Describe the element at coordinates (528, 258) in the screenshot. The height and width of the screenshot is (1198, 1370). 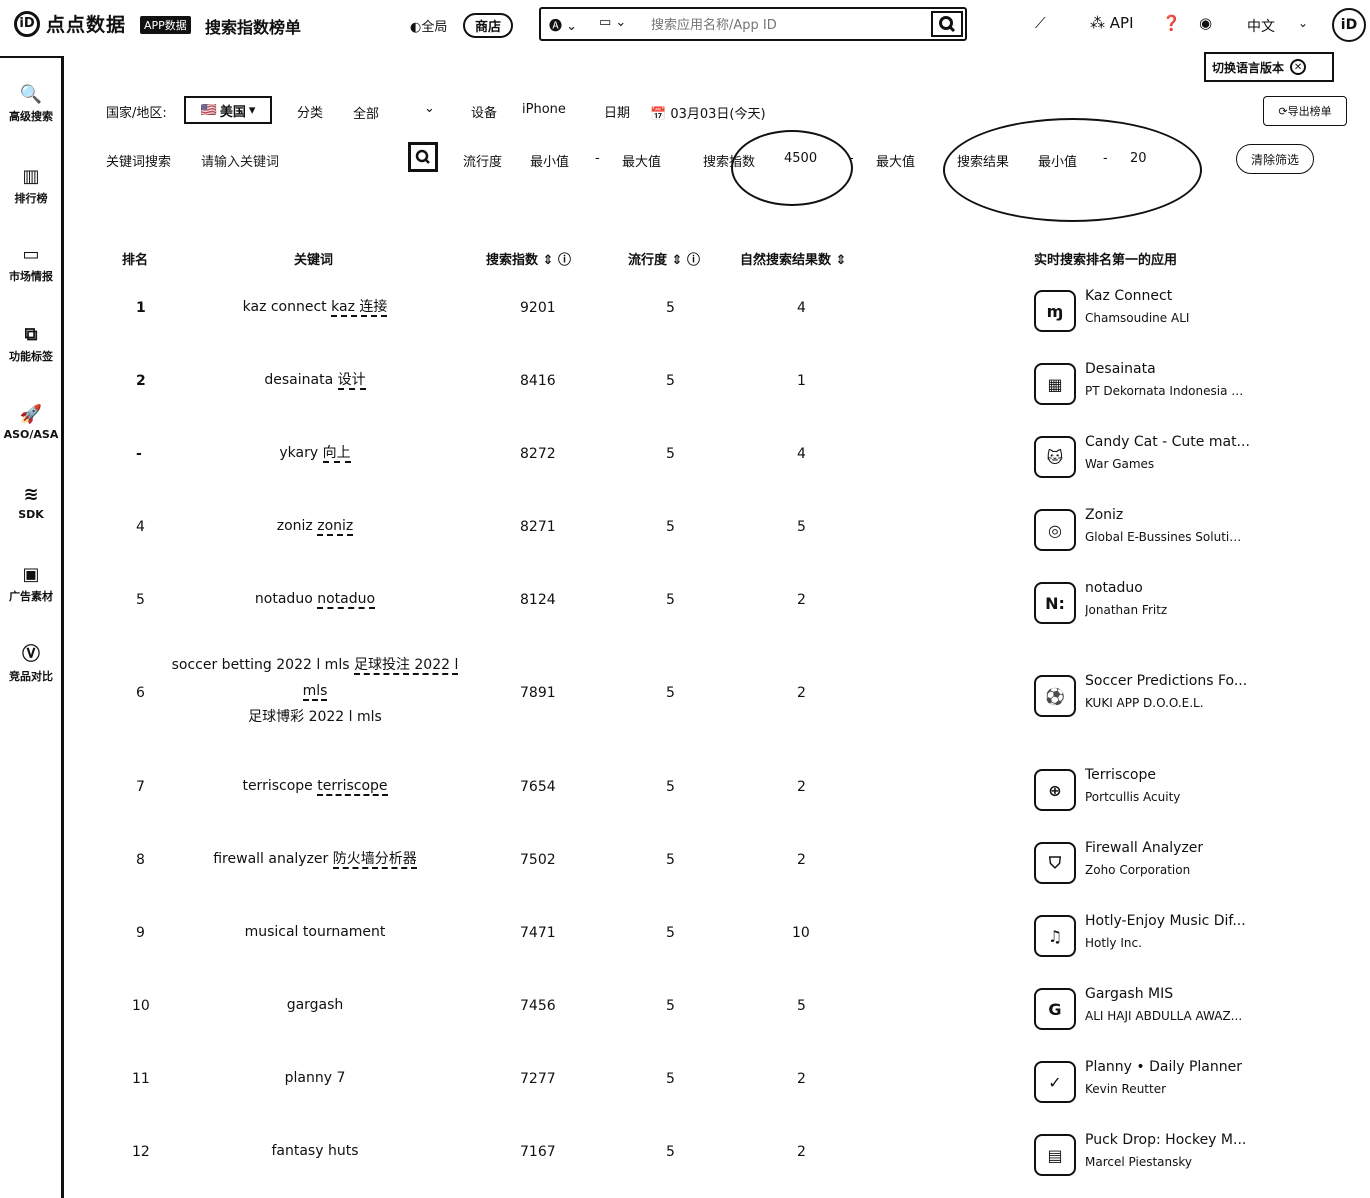
I see `header-search-index: 搜索指数 ⇕ ⓘ` at that location.